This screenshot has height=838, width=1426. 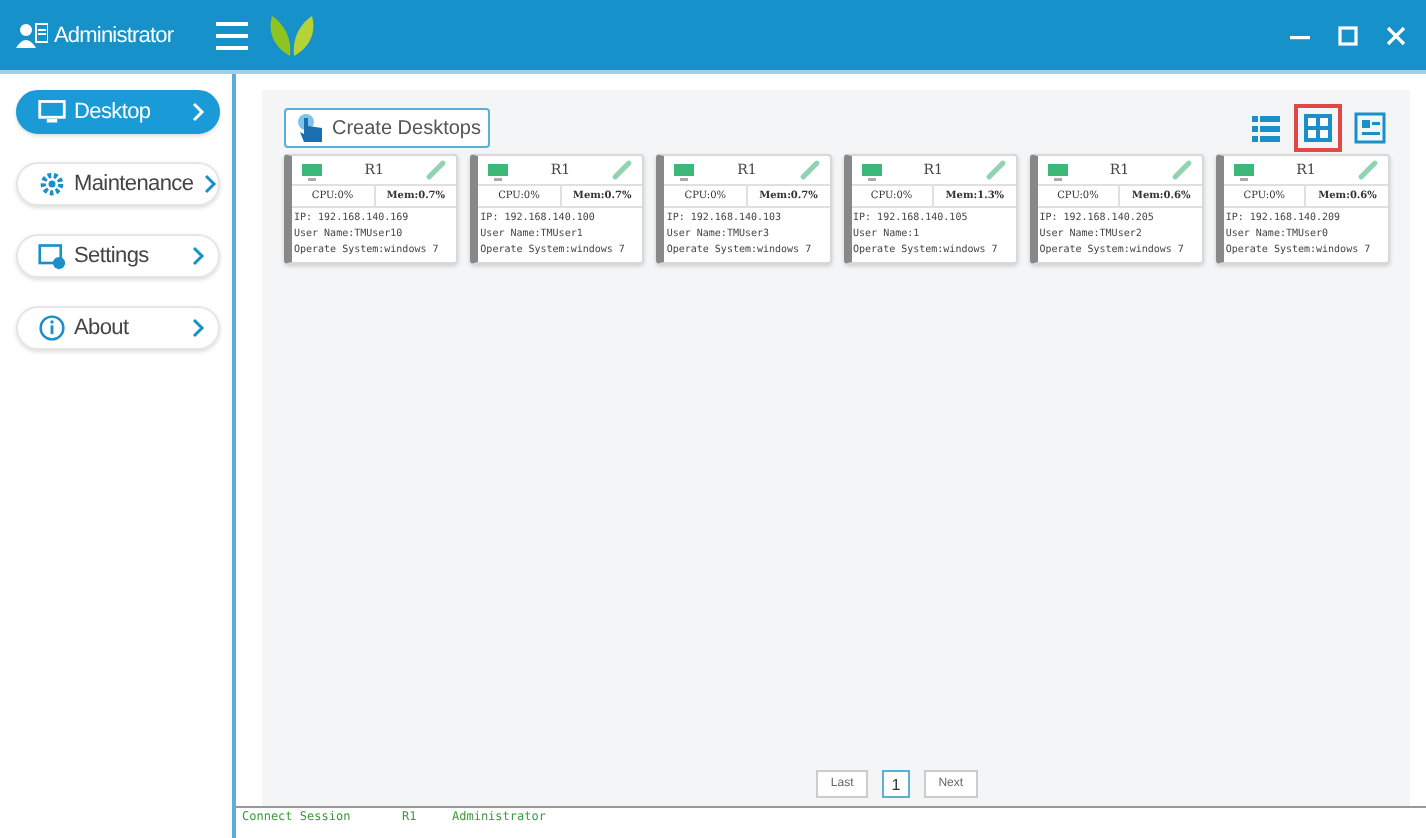 I want to click on settings-icon, so click(x=52, y=256).